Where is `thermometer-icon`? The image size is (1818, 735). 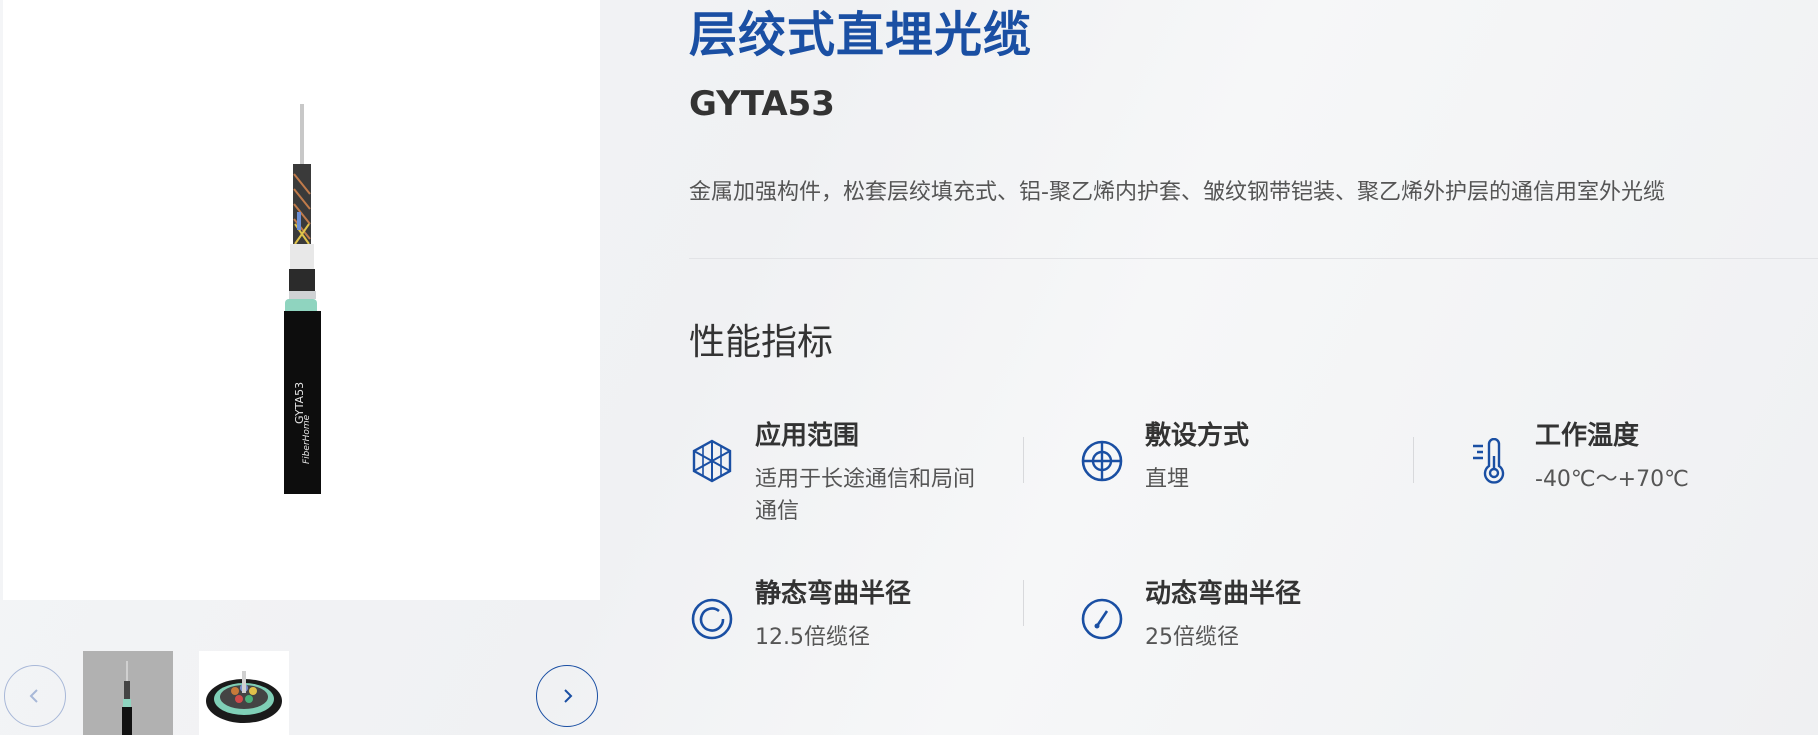 thermometer-icon is located at coordinates (1489, 461).